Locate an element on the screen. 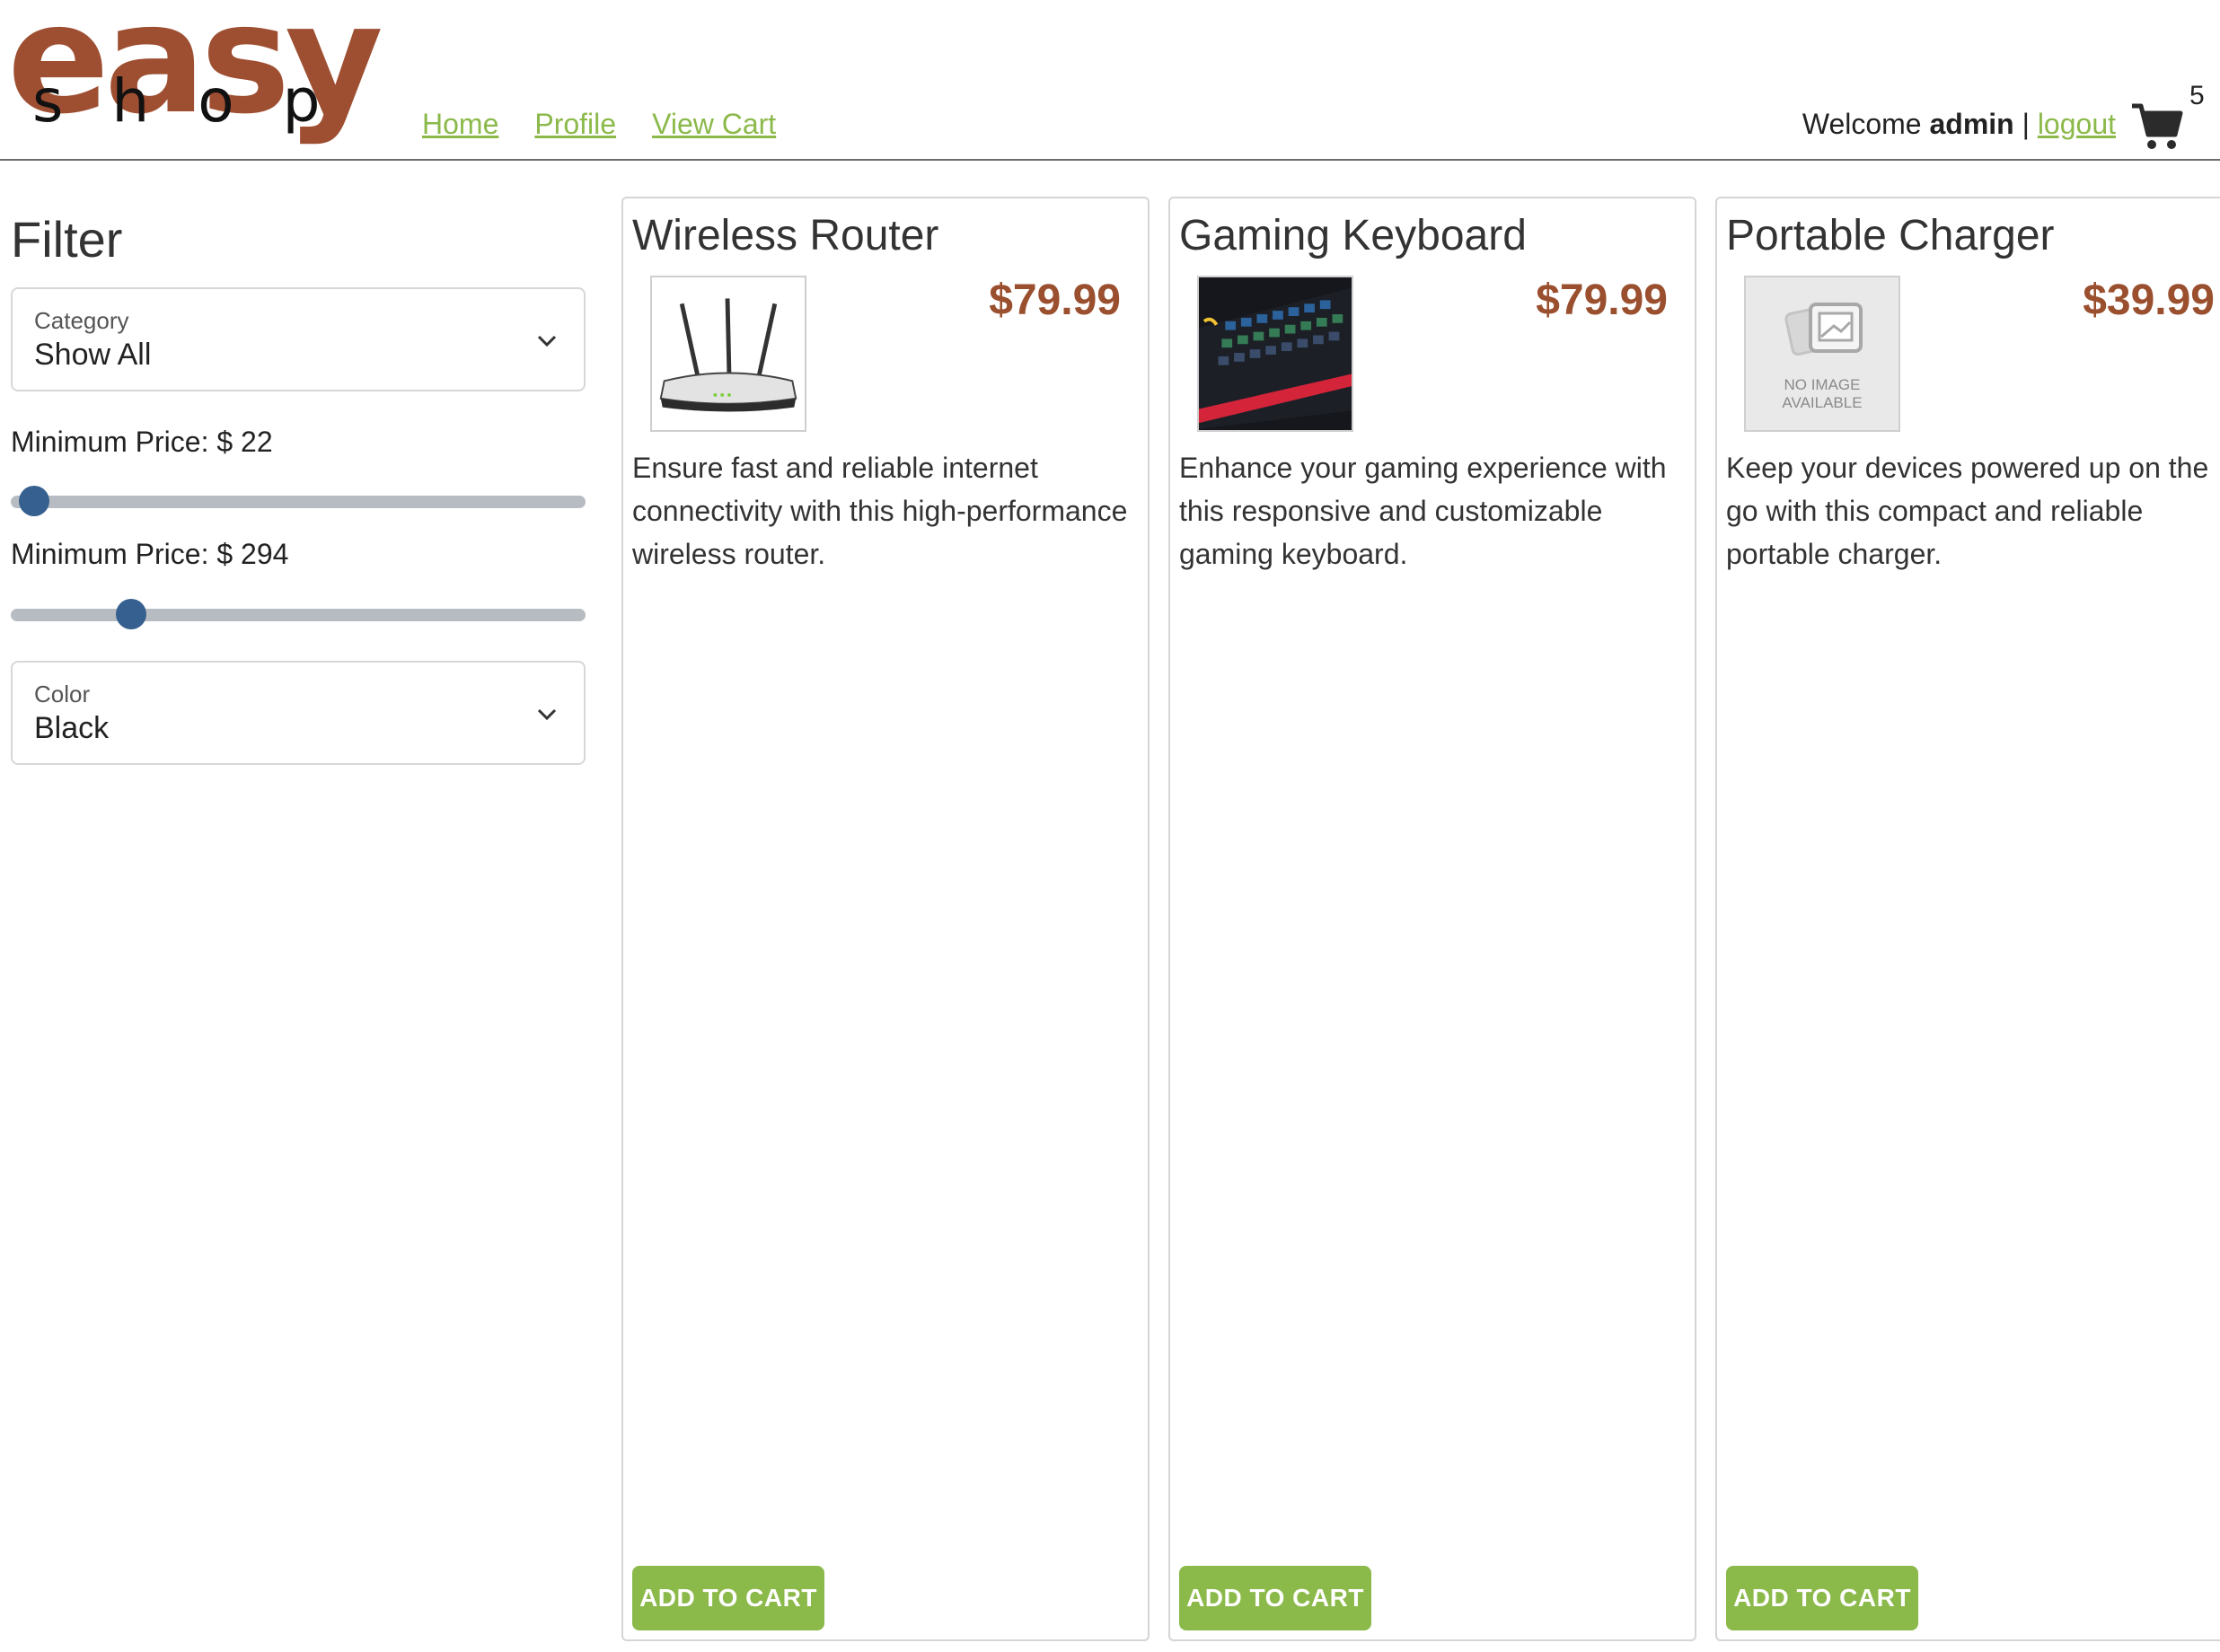 The width and height of the screenshot is (2220, 1652). router-image is located at coordinates (728, 354).